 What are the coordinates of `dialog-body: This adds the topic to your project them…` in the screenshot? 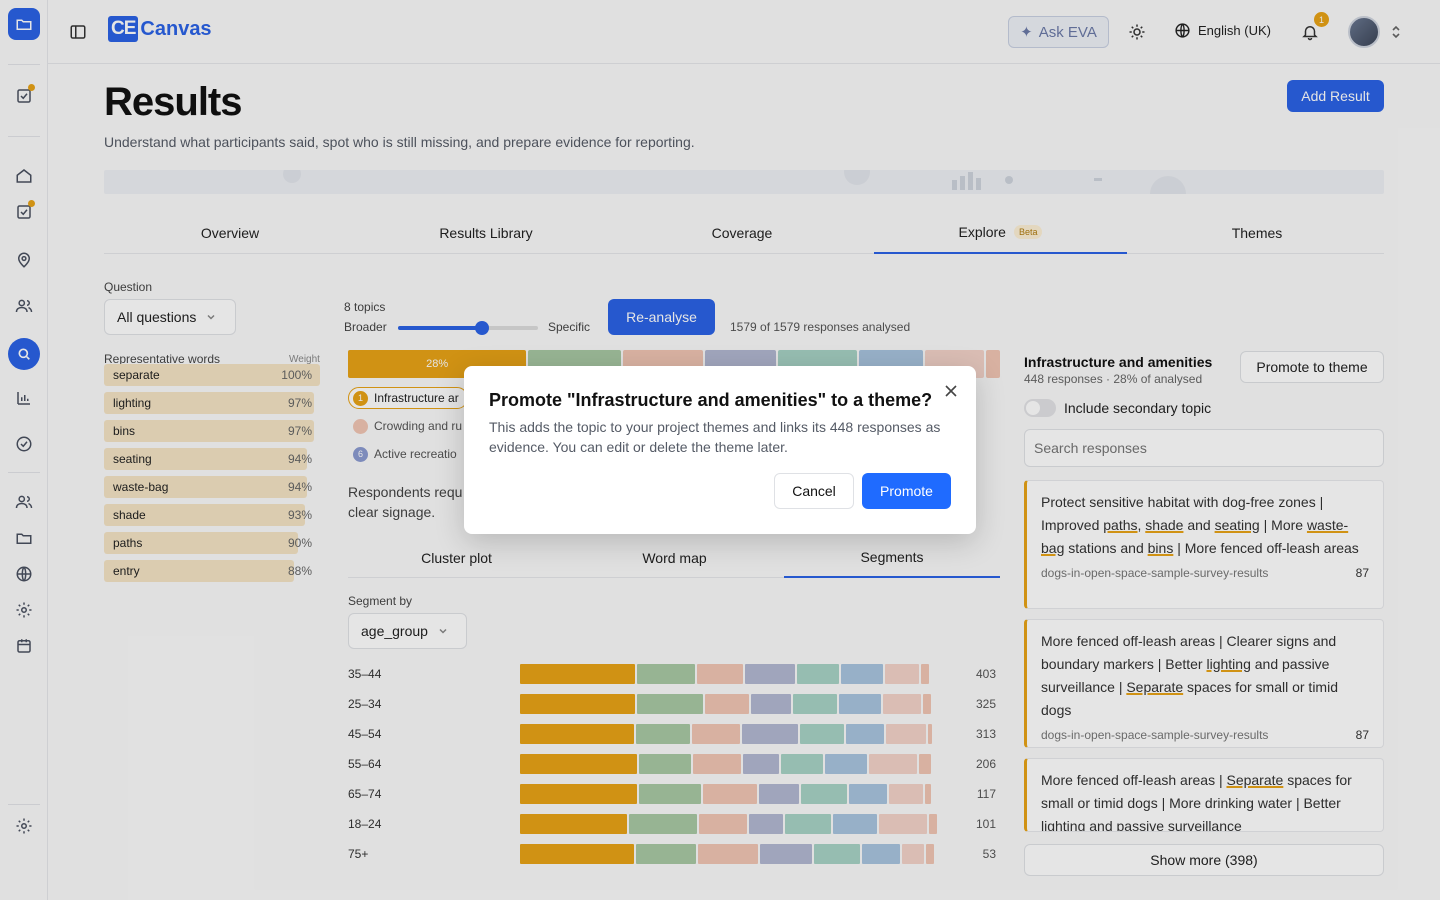 It's located at (715, 437).